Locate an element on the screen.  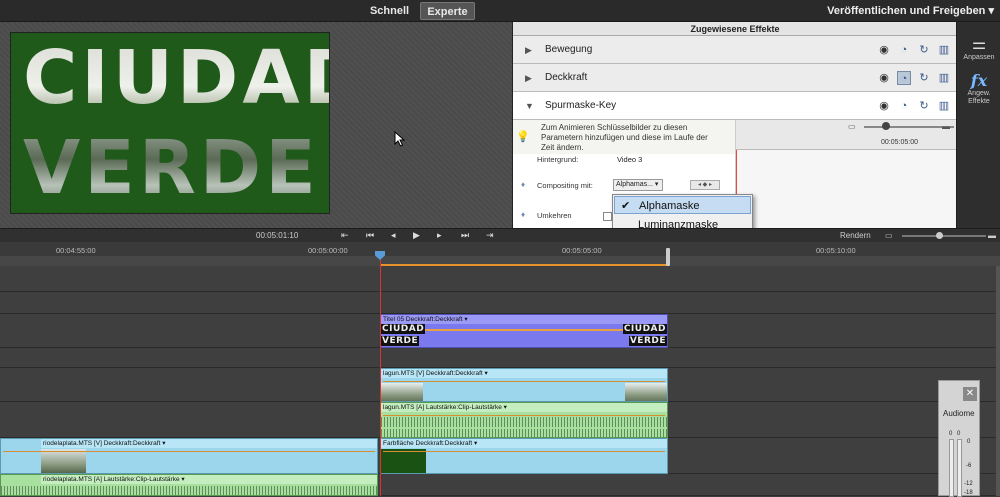
current-timecode: 00:05:01:10 is located at coordinates (277, 235).